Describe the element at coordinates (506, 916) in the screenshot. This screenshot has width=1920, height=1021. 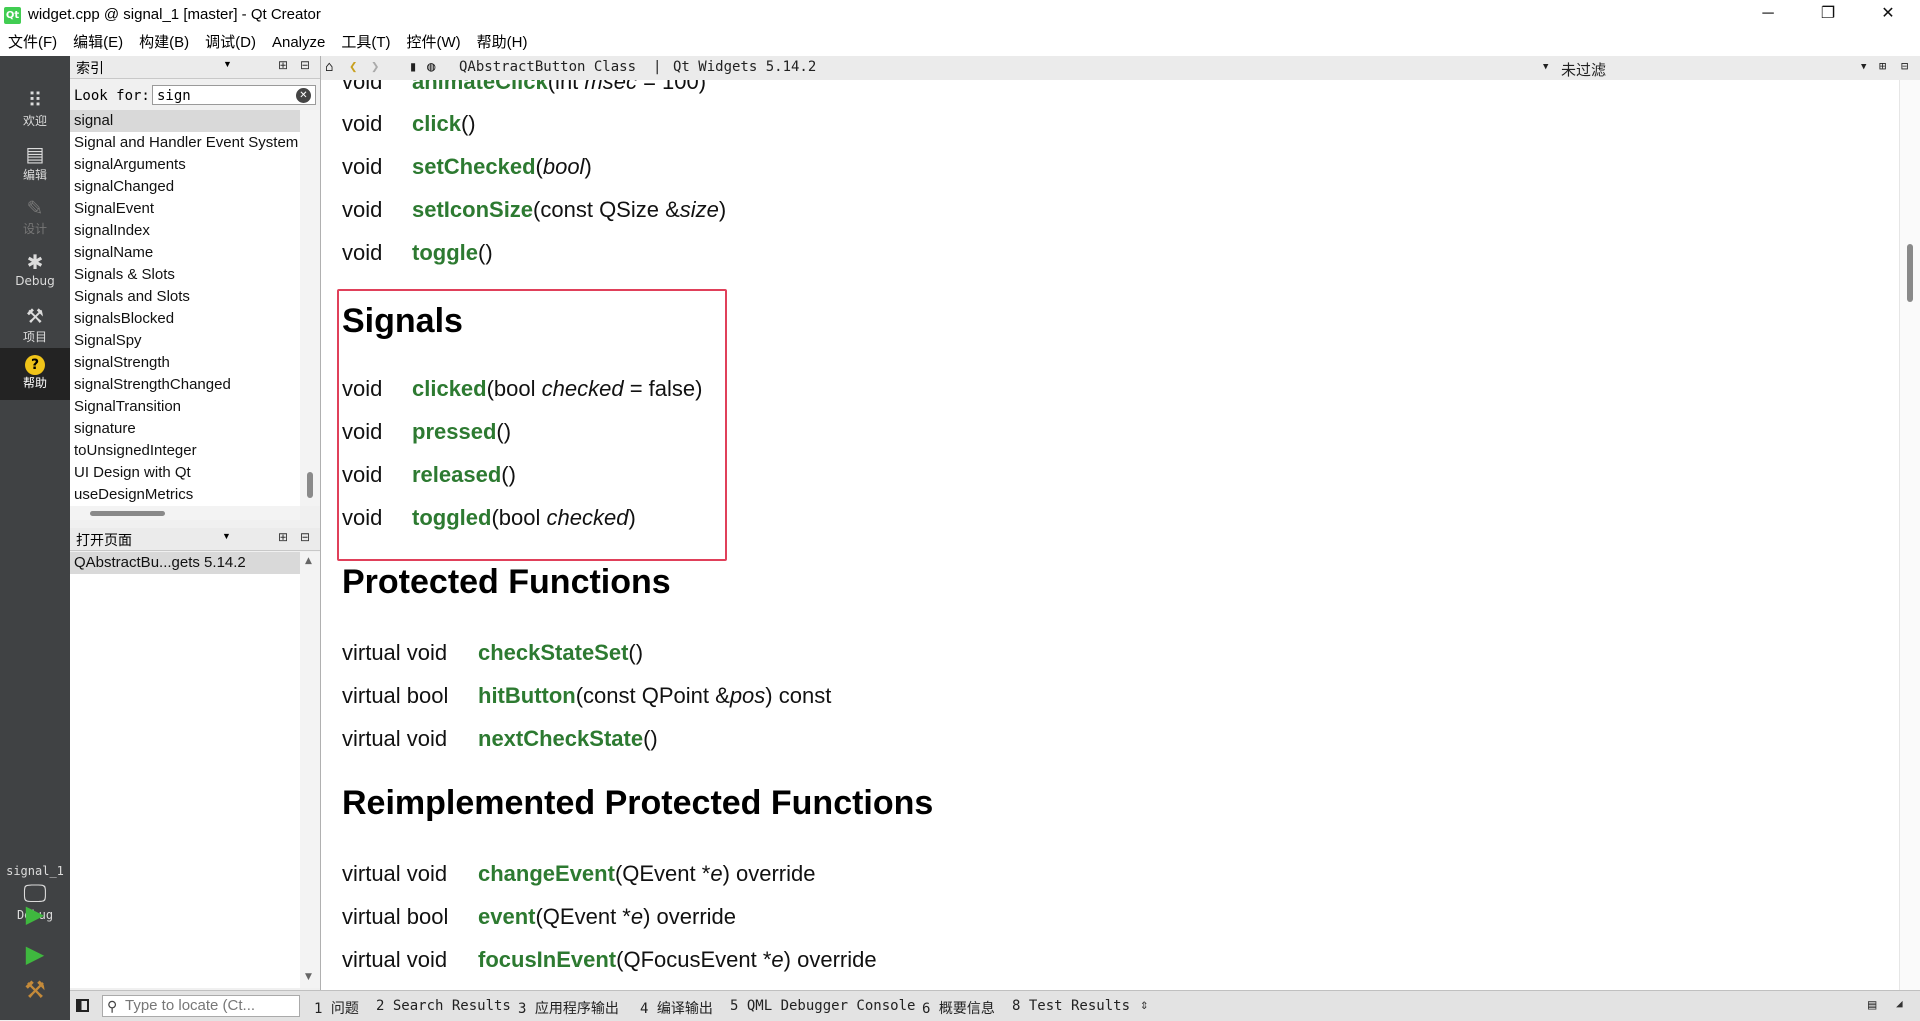
I see `function-link: event` at that location.